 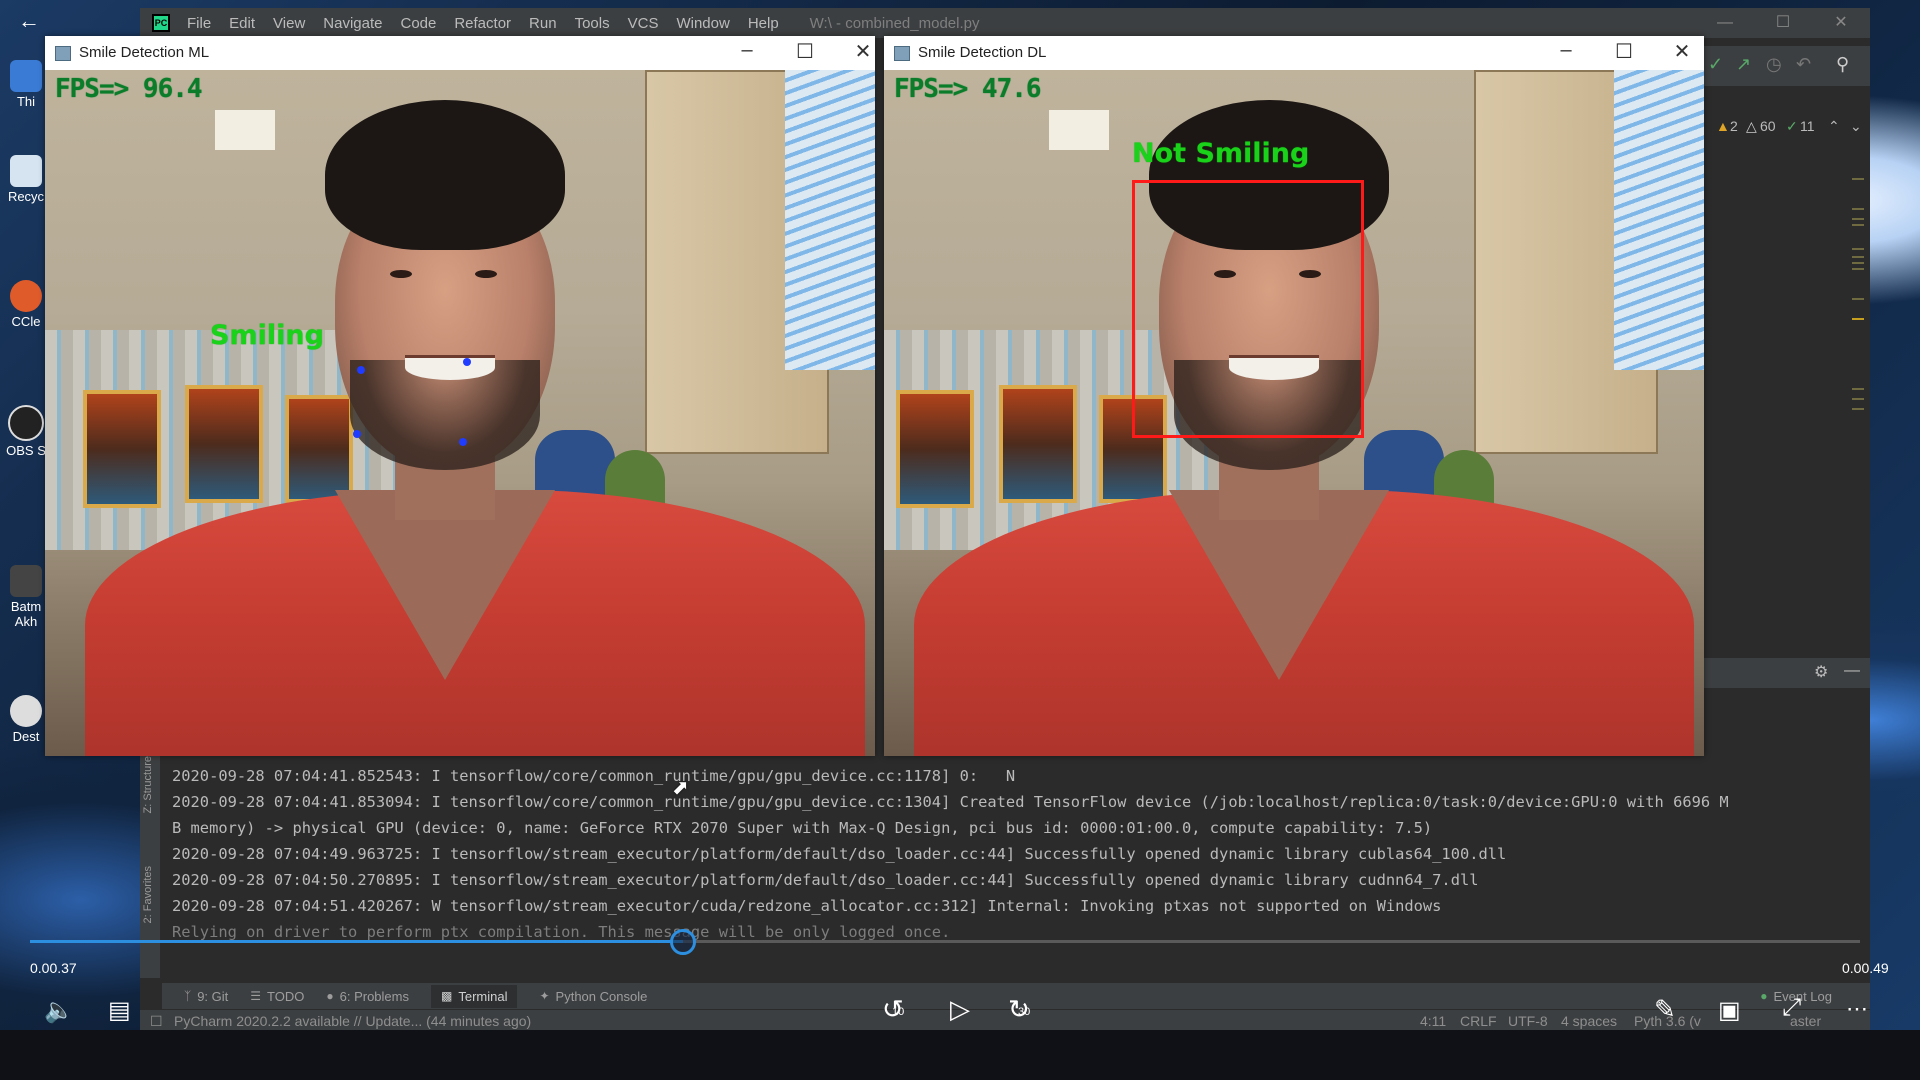 I want to click on hide-panel-icon: —, so click(x=1852, y=671).